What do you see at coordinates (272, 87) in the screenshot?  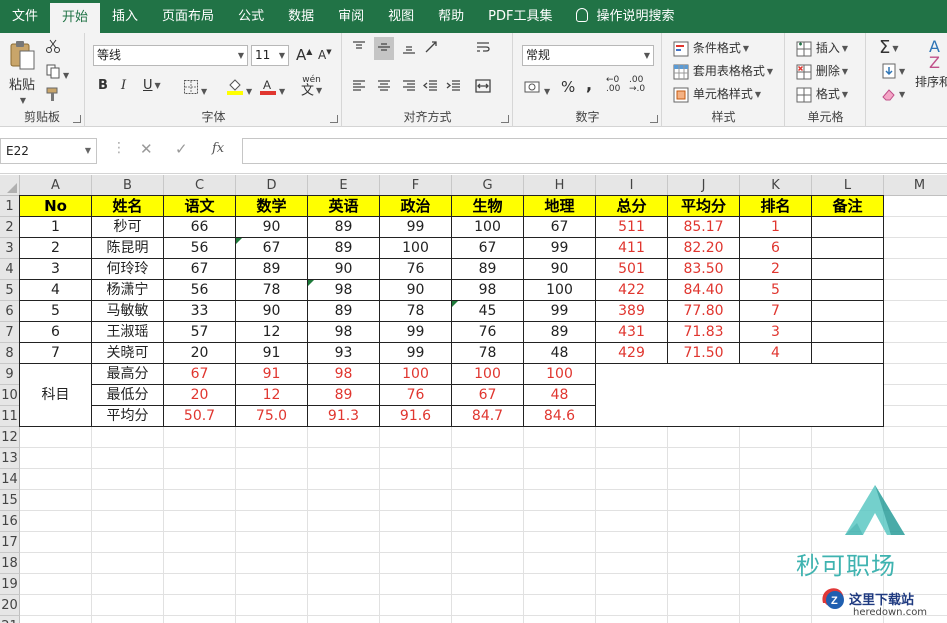 I see `font-color-button: A ▼` at bounding box center [272, 87].